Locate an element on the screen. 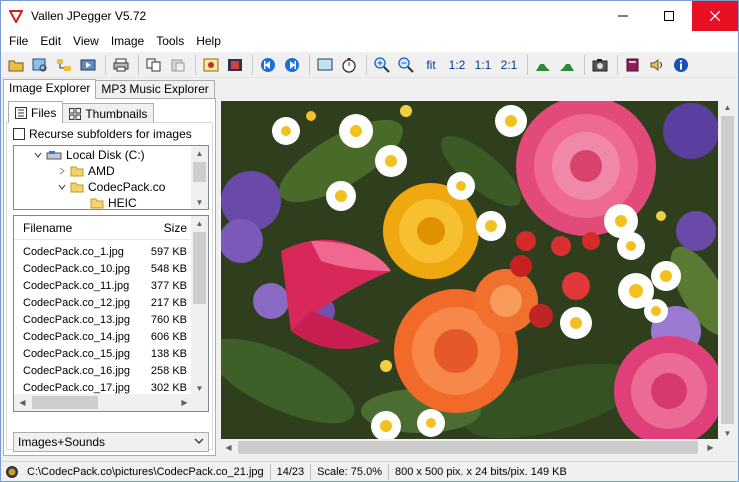  tab-files: Files is located at coordinates (36, 112).